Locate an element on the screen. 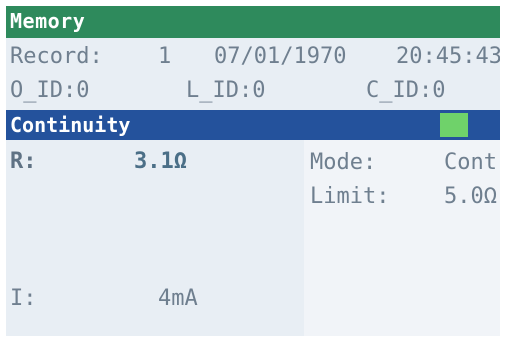 The height and width of the screenshot is (342, 506). test-type-bar: Continuity is located at coordinates (253, 125).